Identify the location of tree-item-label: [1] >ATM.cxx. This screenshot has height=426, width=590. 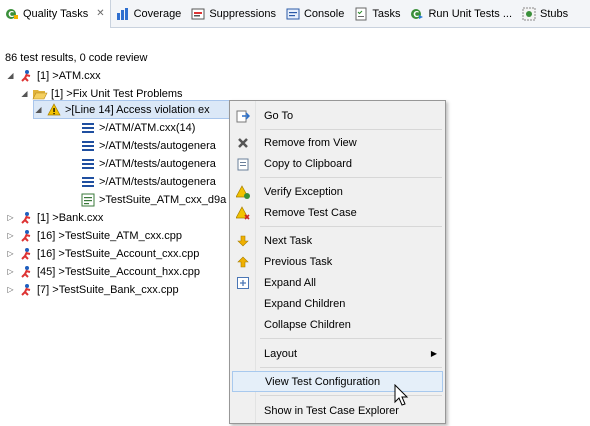
(69, 75).